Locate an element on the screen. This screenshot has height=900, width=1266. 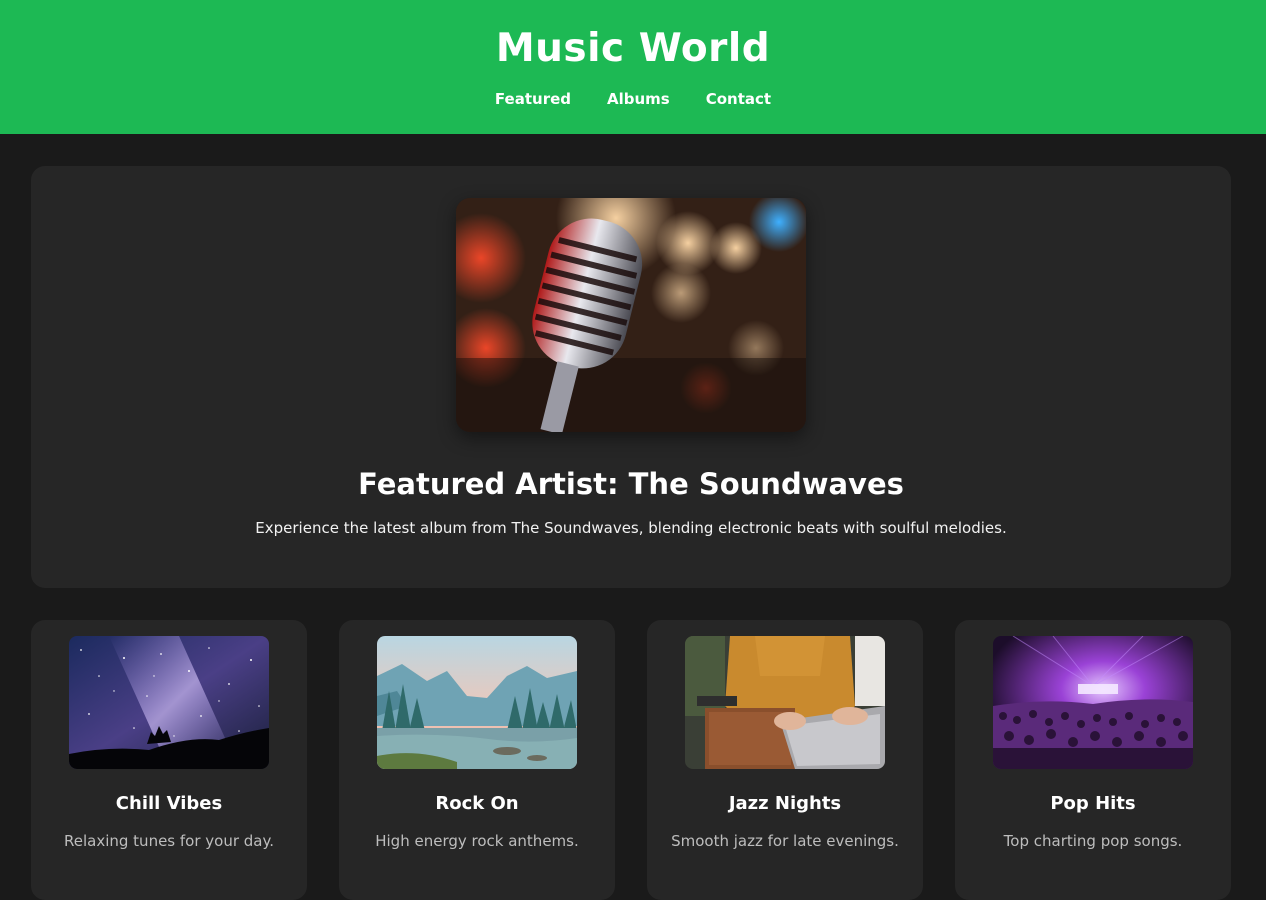
card-title: Pop Hits is located at coordinates (1093, 803).